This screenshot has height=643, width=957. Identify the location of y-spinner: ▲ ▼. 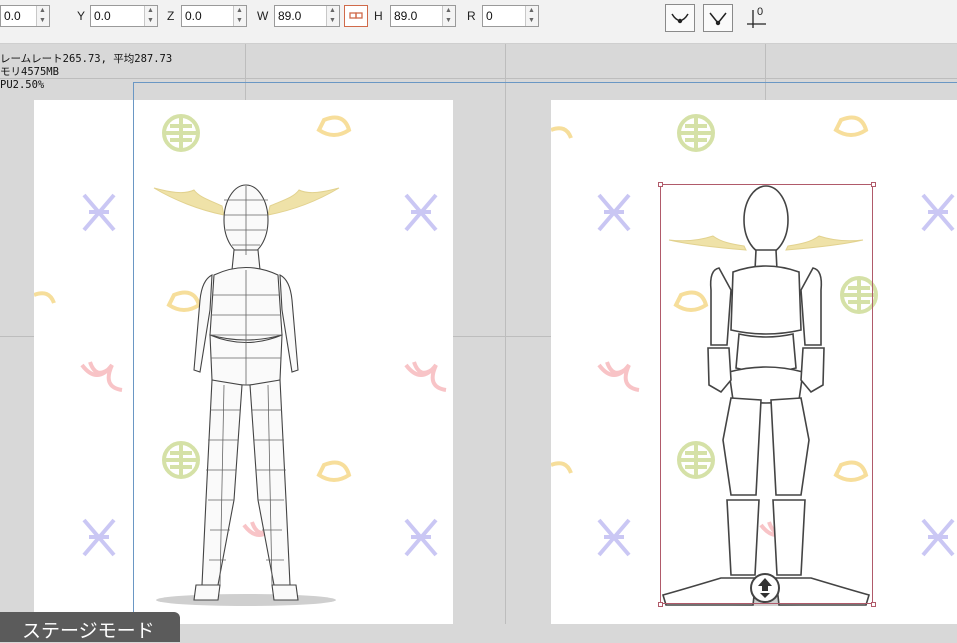
(150, 16).